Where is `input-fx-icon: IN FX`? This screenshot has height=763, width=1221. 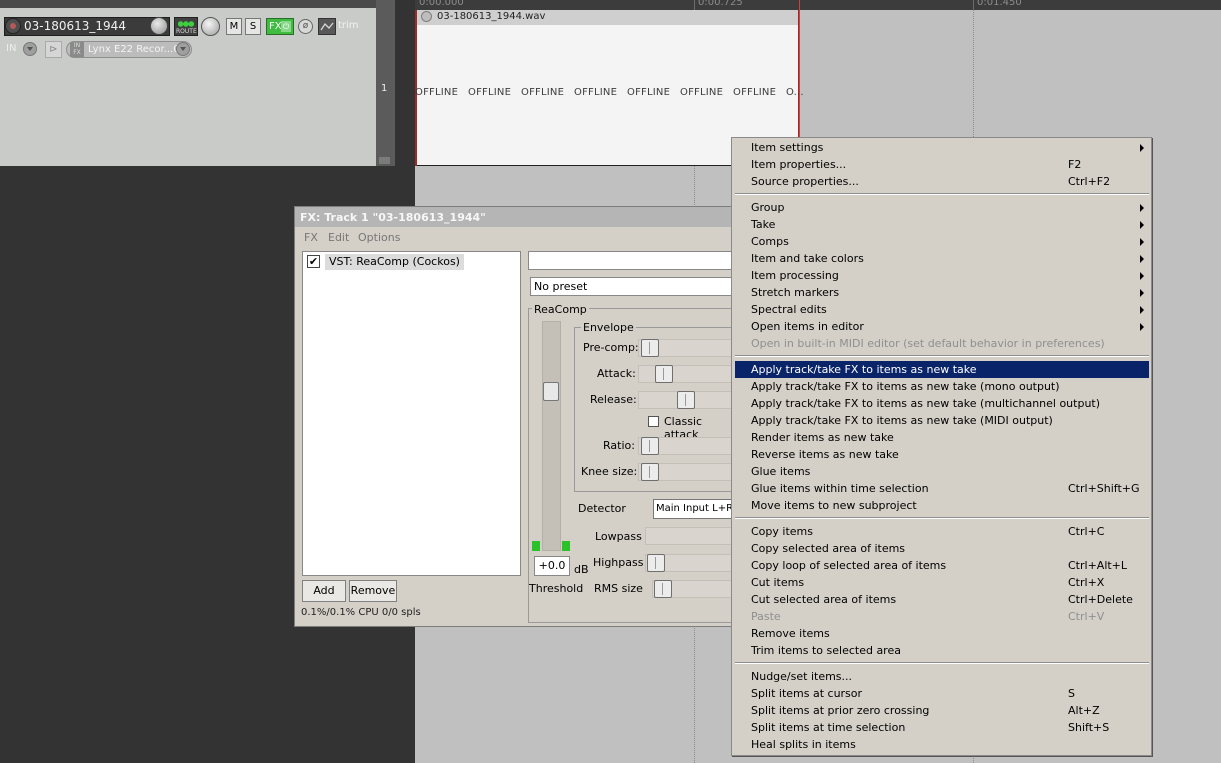 input-fx-icon: IN FX is located at coordinates (77, 49).